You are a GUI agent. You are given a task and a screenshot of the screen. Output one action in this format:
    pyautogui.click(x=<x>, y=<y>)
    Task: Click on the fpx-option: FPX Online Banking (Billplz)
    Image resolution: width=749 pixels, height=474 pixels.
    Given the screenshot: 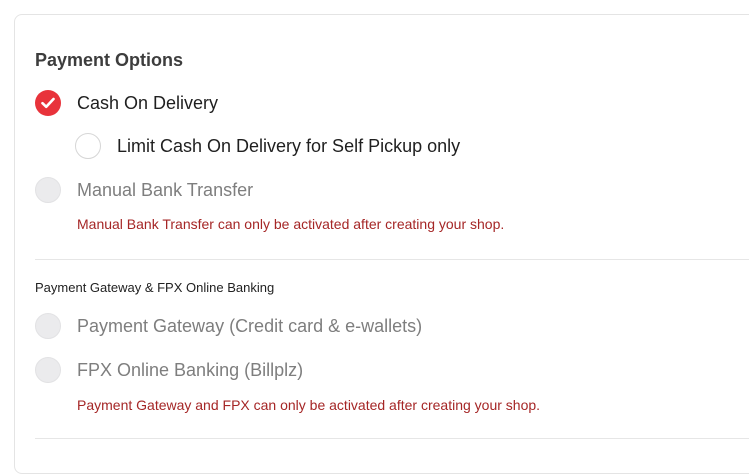 What is the action you would take?
    pyautogui.click(x=169, y=370)
    